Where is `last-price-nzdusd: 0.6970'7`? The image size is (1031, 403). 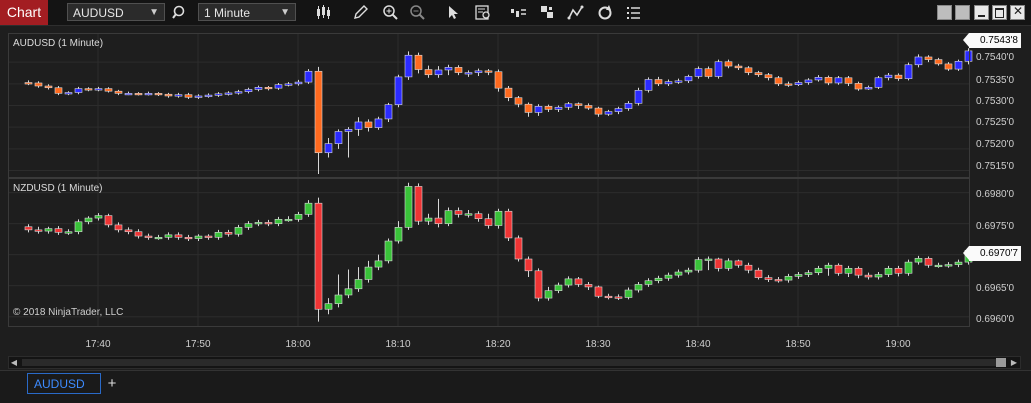 last-price-nzdusd: 0.6970'7 is located at coordinates (992, 253).